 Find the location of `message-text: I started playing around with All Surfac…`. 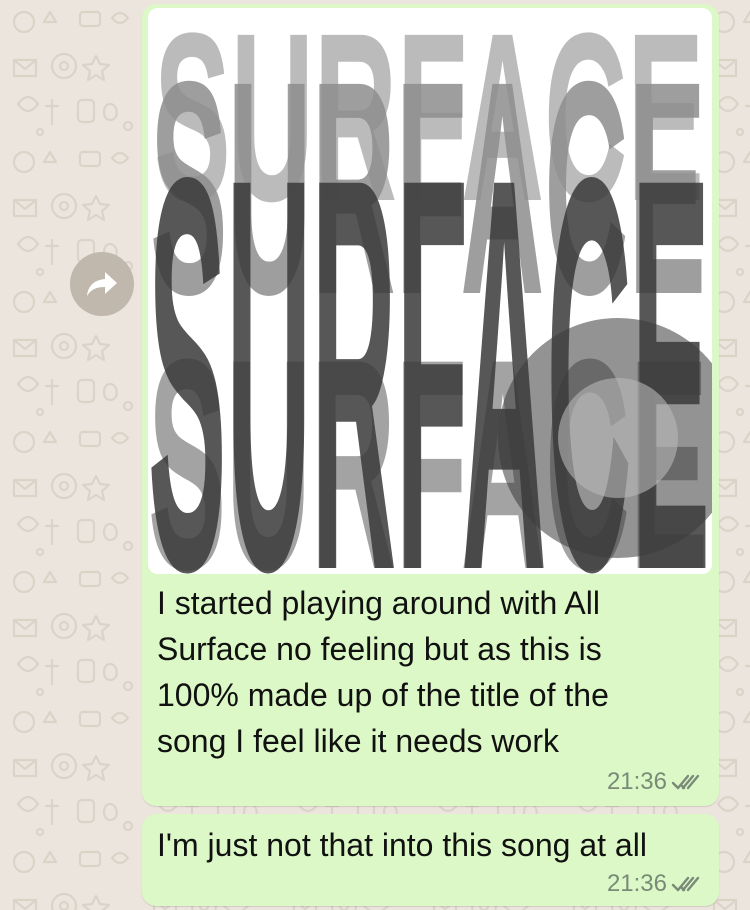

message-text: I started playing around with All Surfac… is located at coordinates (383, 672).